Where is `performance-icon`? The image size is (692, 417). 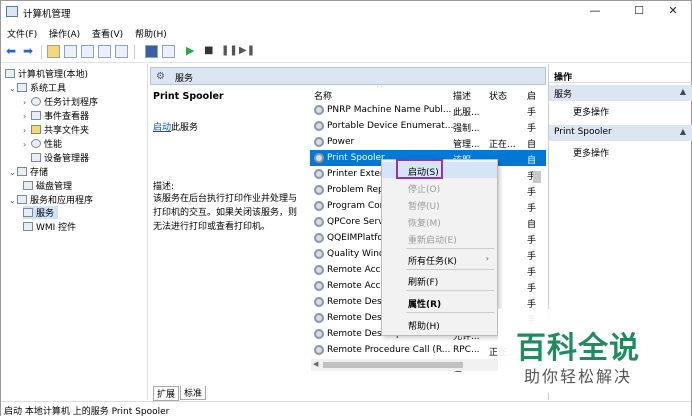
performance-icon is located at coordinates (36, 143).